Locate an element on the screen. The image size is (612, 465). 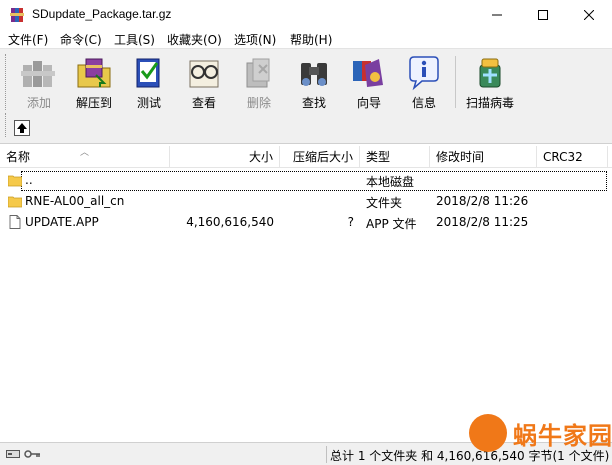
snail-logo-icon is located at coordinates (488, 433).